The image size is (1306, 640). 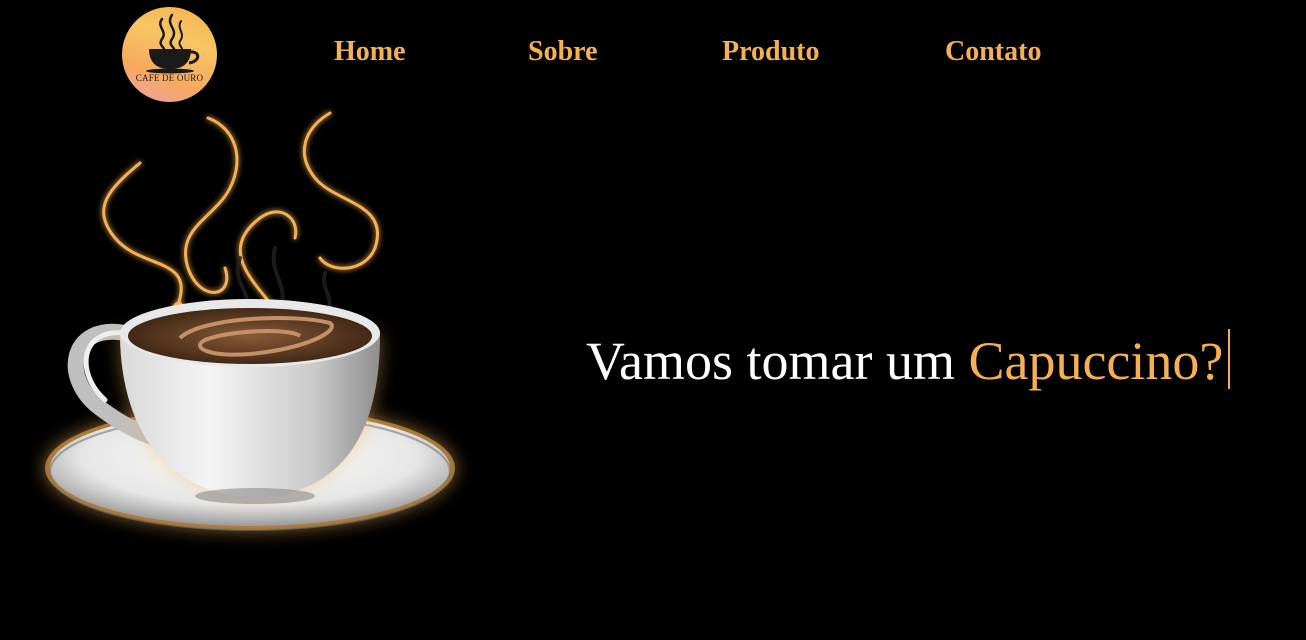 I want to click on hero-headline: Vamos tomar um Capuccino?, so click(x=908, y=361).